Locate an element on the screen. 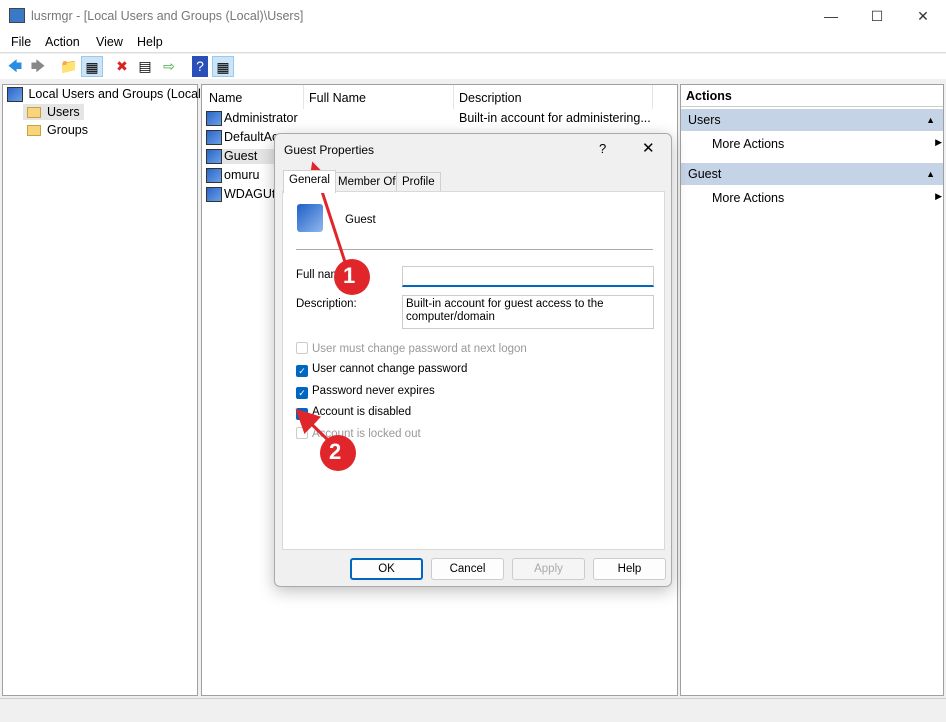 This screenshot has height=722, width=946. annotation-label-1: 1 is located at coordinates (349, 275).